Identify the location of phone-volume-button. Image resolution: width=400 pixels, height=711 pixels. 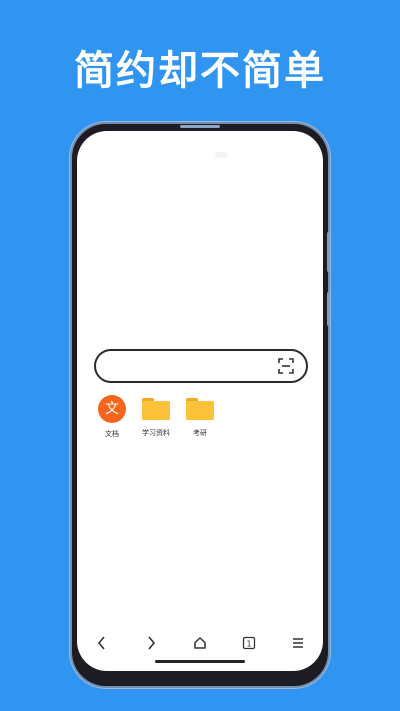
(328, 252).